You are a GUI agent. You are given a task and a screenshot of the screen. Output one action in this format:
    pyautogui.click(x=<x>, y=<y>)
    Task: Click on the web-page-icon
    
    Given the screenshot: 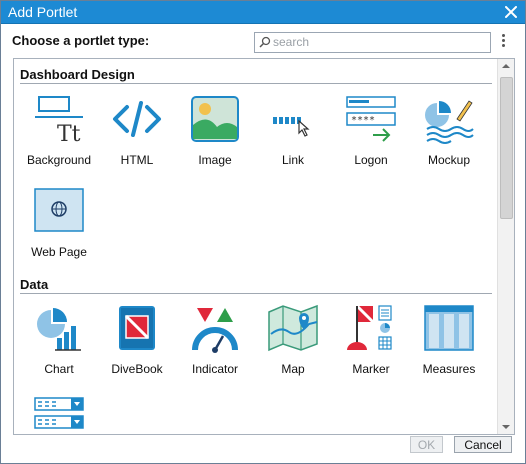 What is the action you would take?
    pyautogui.click(x=59, y=212)
    